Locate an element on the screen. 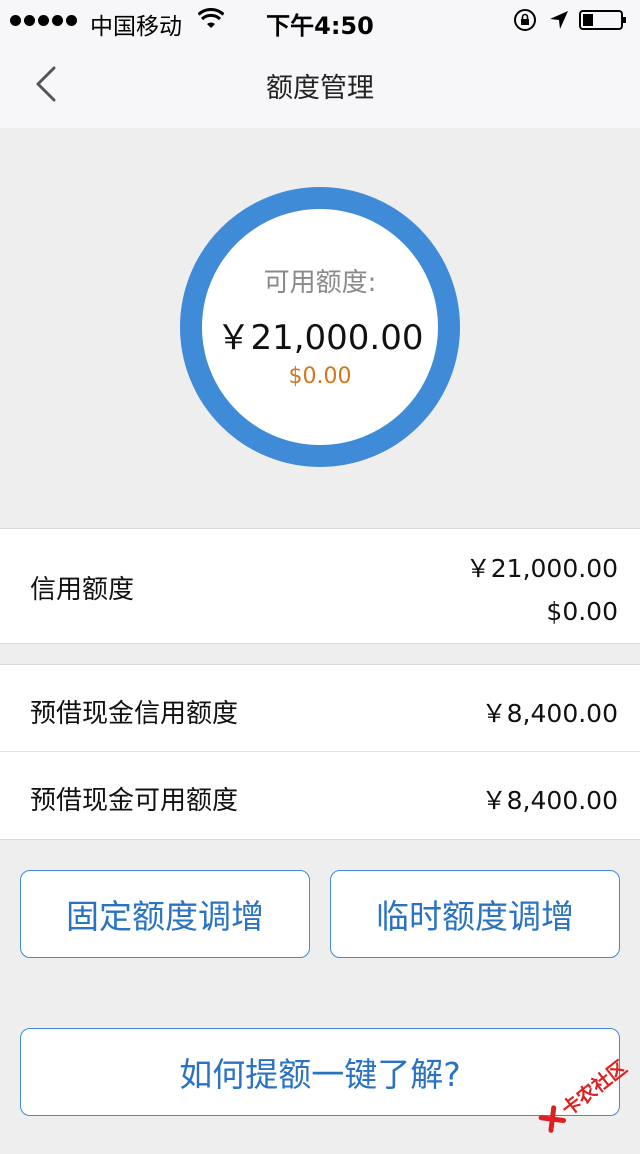 Image resolution: width=640 pixels, height=1154 pixels. status-time: 下午4:50 is located at coordinates (320, 26).